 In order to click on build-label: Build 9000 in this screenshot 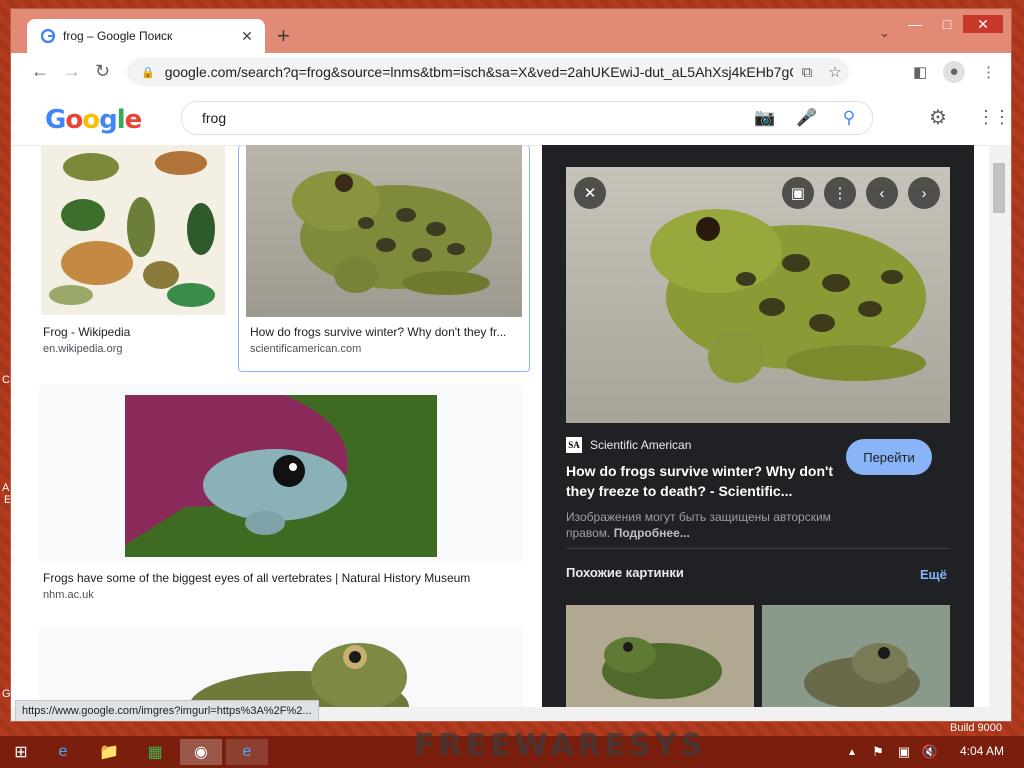, I will do `click(976, 728)`.